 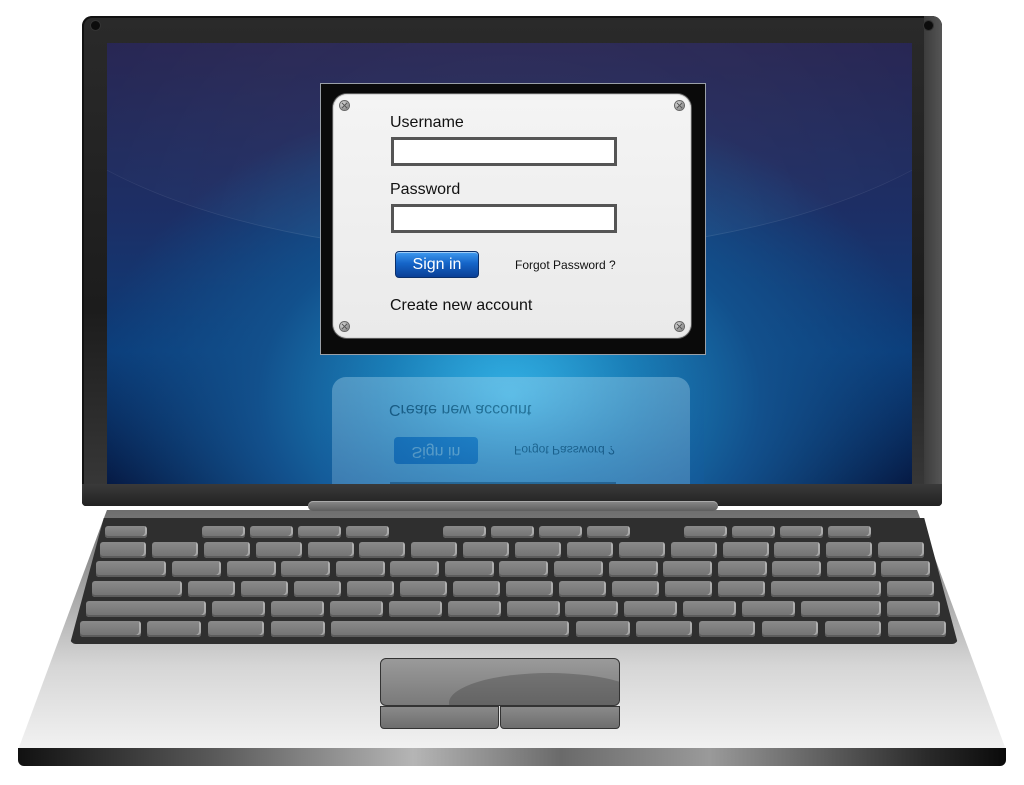 I want to click on trackpad, so click(x=500, y=682).